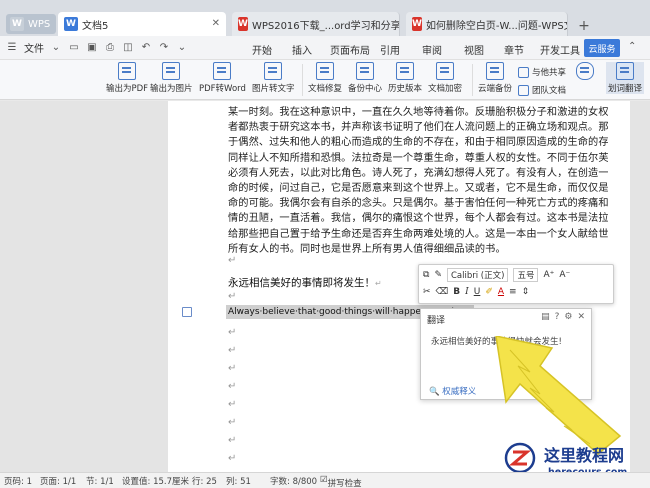 Image resolution: width=650 pixels, height=488 pixels. What do you see at coordinates (418, 143) in the screenshot?
I see `paragraph-line: 于偶然、过失和他人的粗心而造成的生命的不存在，和由于相同原因造成的生命的存在，` at bounding box center [418, 143].